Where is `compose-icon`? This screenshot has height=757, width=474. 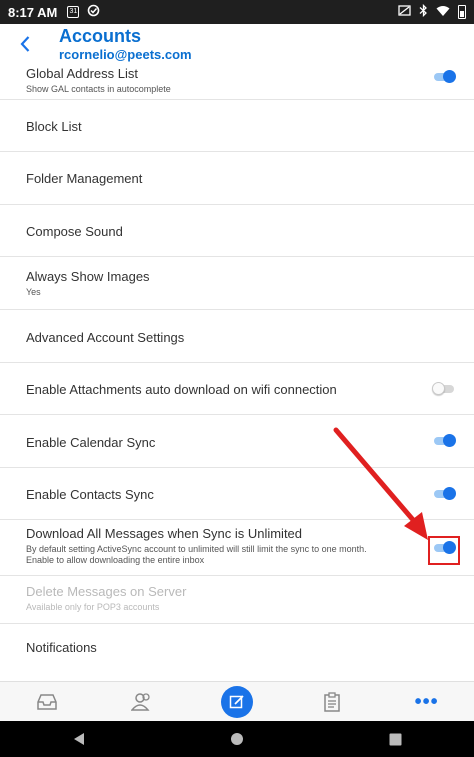
compose-icon is located at coordinates (236, 701).